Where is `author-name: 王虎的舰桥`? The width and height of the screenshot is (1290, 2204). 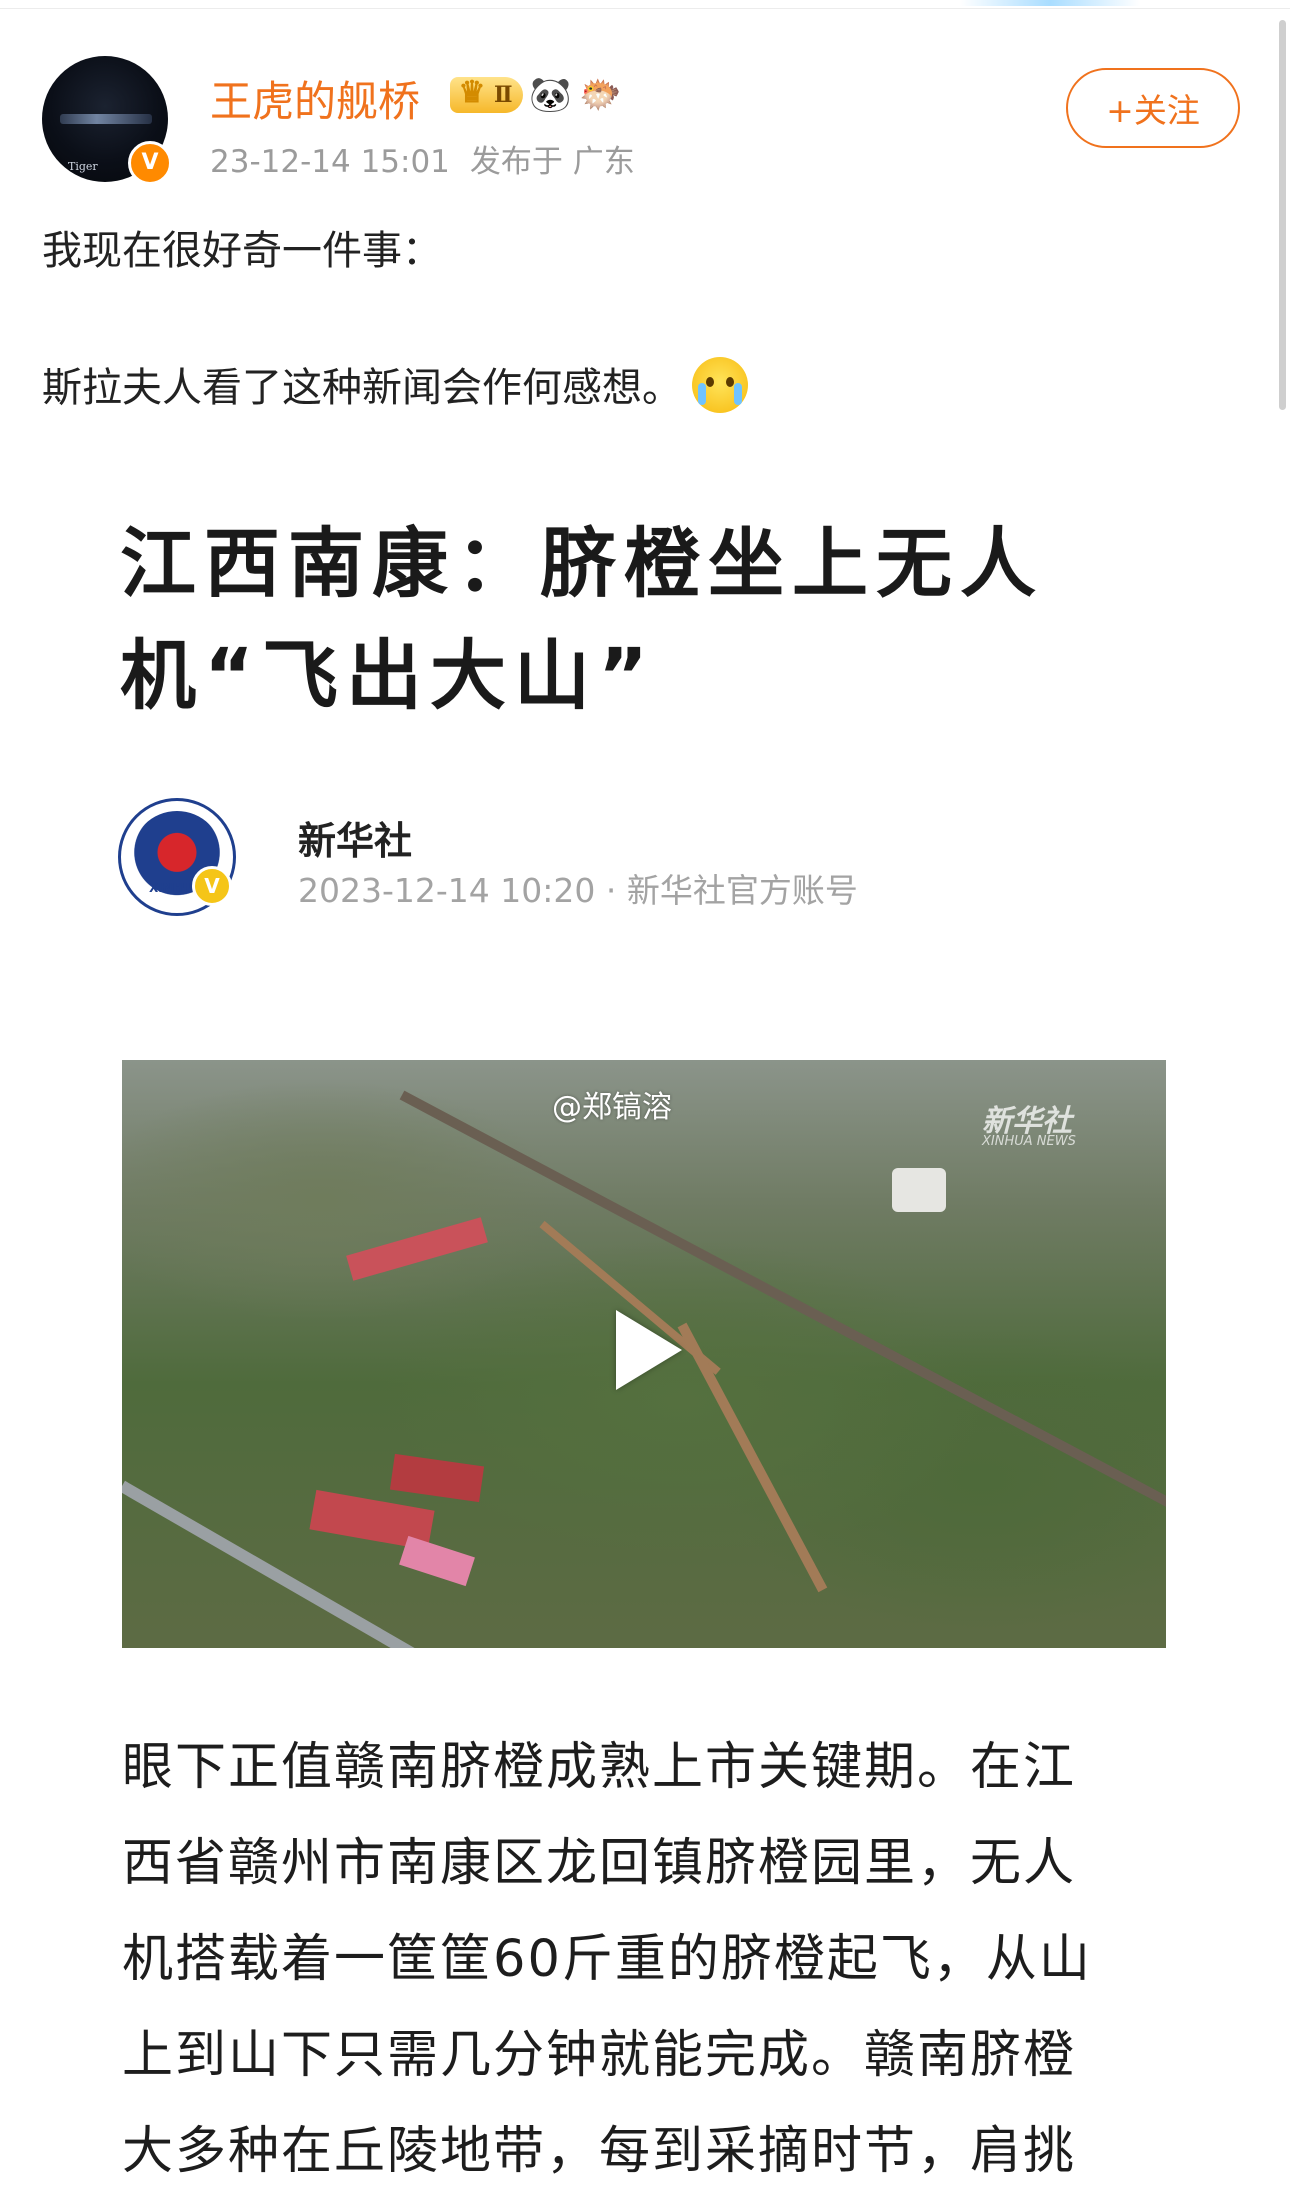
author-name: 王虎的舰桥 is located at coordinates (315, 98).